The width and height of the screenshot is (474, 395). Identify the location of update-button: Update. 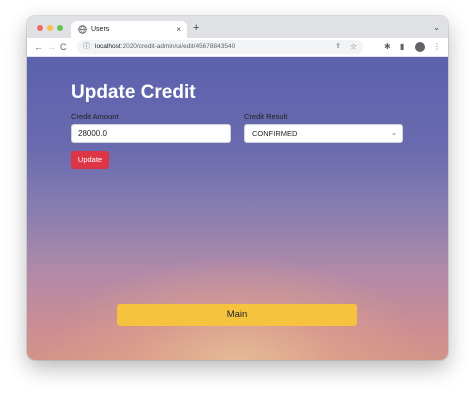
(90, 160).